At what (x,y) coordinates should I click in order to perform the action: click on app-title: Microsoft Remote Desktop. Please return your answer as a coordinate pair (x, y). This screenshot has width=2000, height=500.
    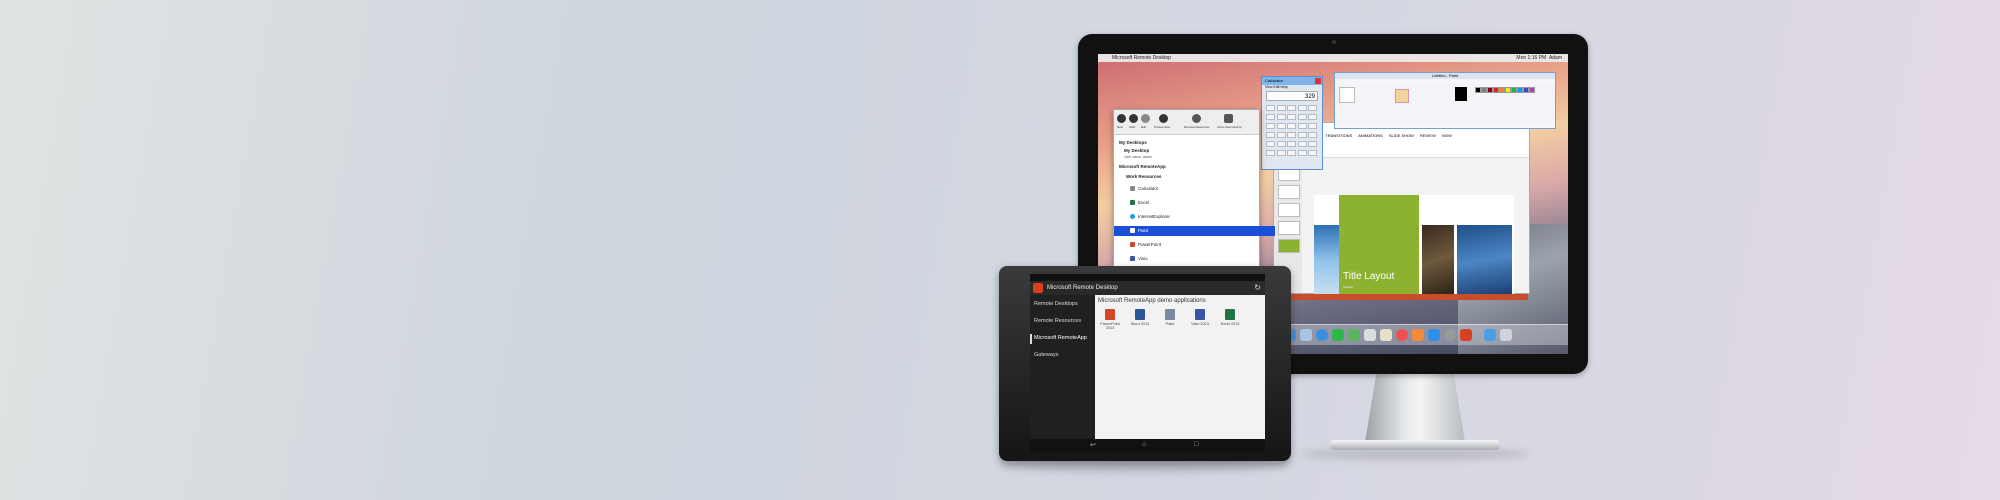
    Looking at the image, I should click on (1082, 288).